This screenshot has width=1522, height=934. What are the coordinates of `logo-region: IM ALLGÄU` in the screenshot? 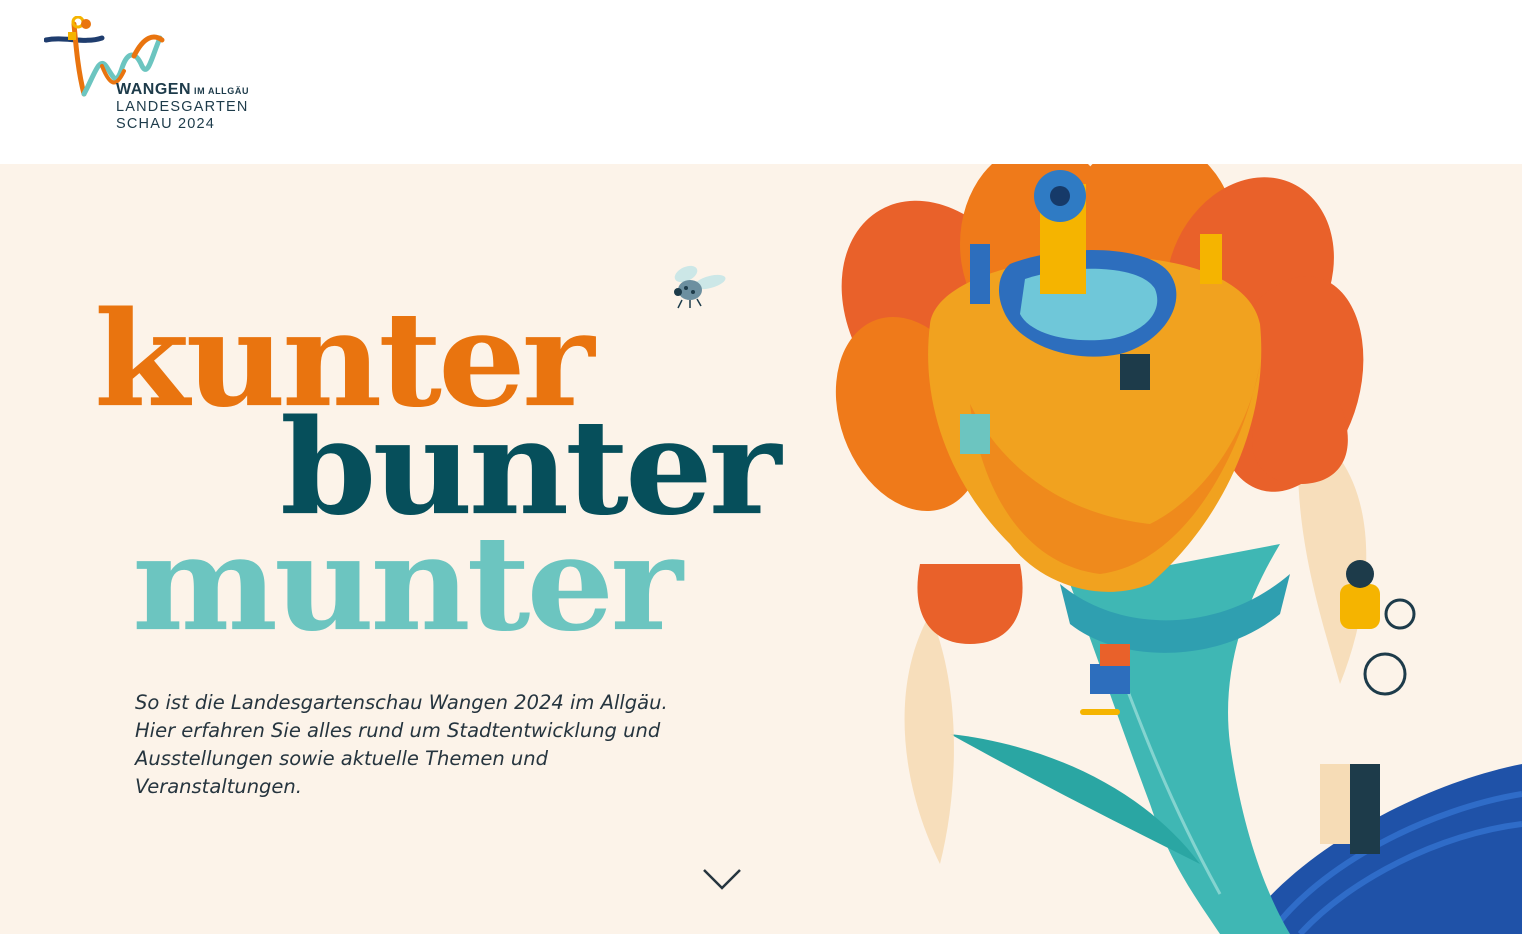 It's located at (222, 91).